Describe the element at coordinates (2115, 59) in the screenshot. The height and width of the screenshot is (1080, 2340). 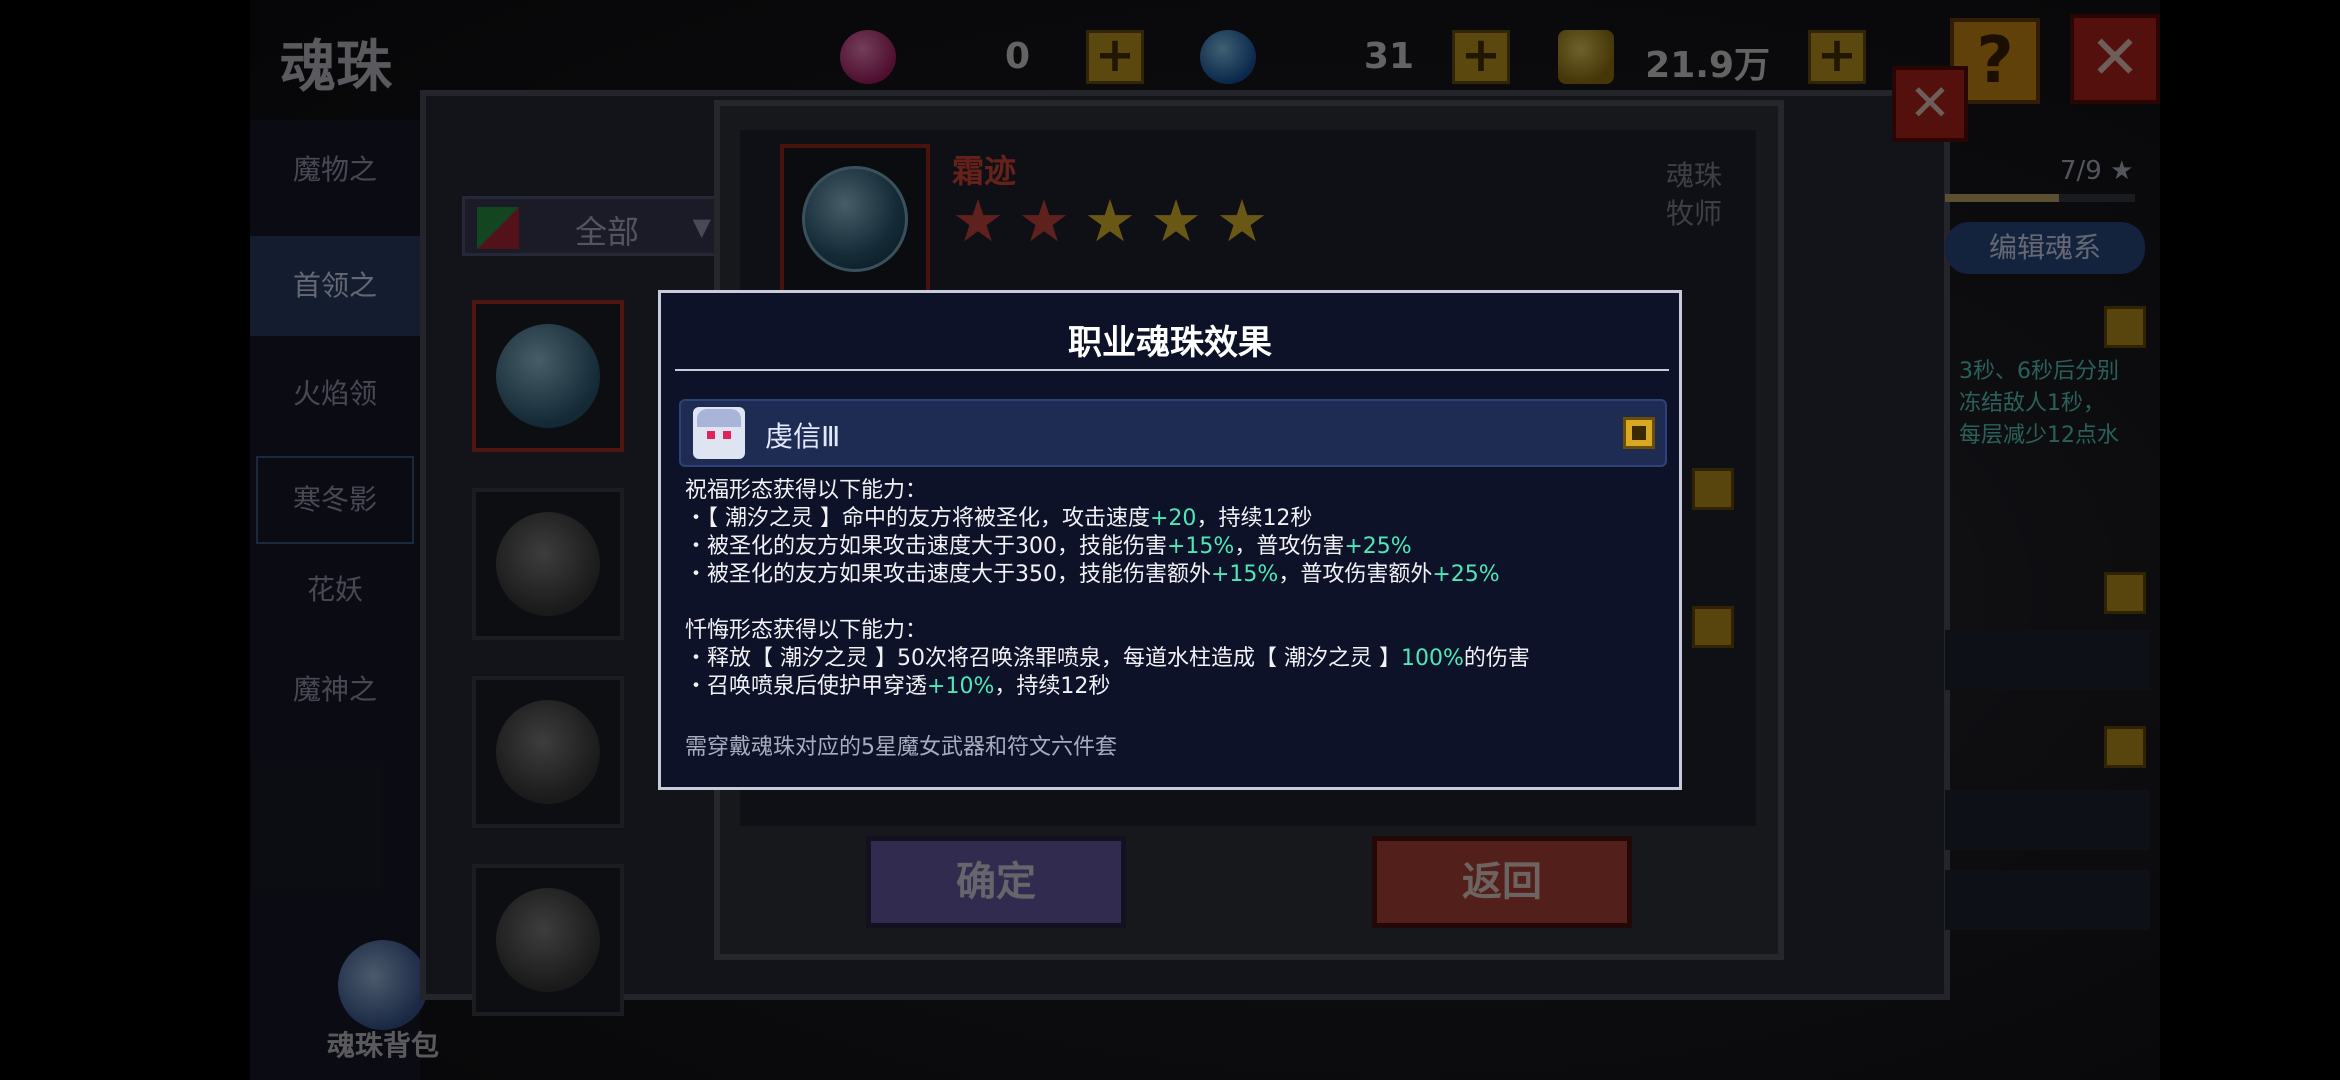
I see `close-button: ✕` at that location.